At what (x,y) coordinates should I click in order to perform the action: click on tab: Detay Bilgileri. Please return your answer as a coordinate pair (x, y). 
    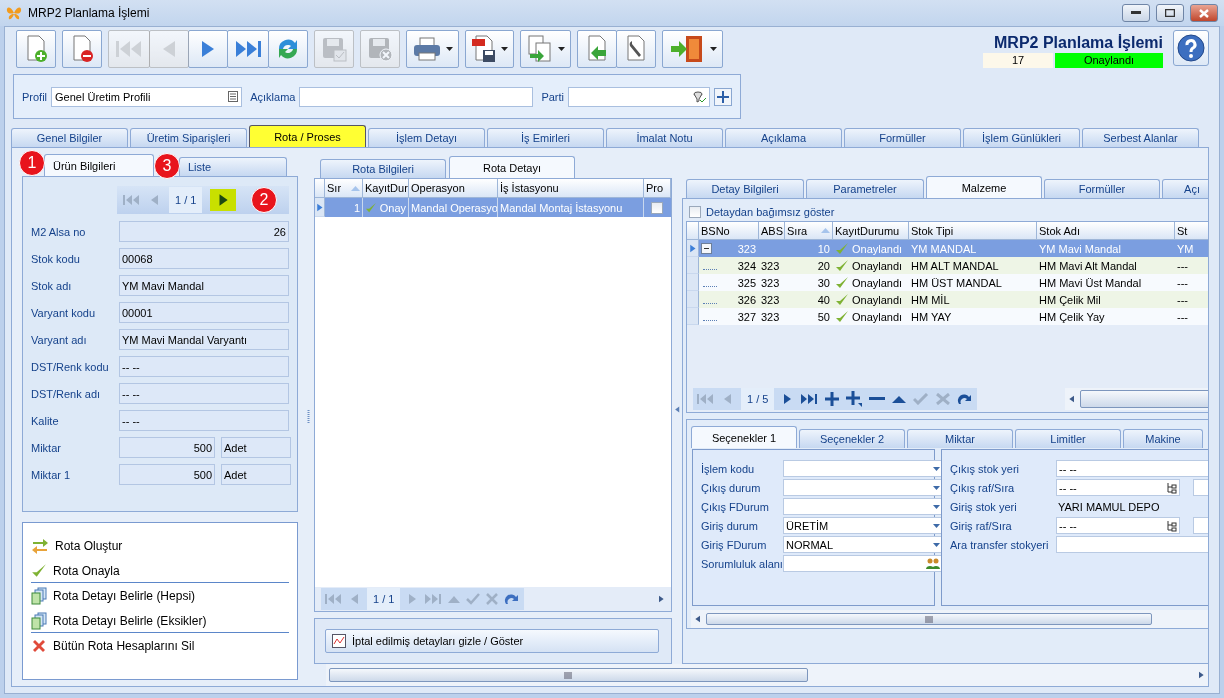
    Looking at the image, I should click on (745, 188).